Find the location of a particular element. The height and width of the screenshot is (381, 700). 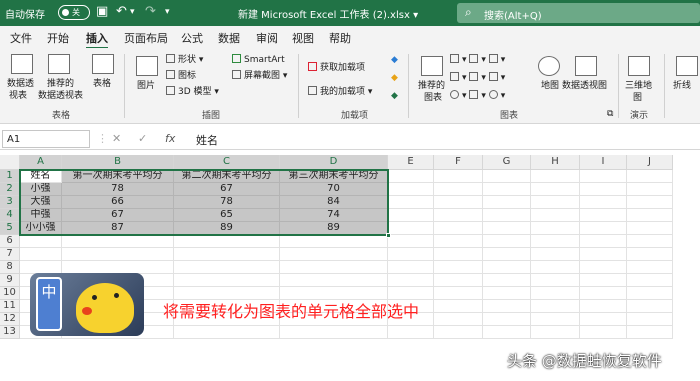

cell-j12 is located at coordinates (650, 319).